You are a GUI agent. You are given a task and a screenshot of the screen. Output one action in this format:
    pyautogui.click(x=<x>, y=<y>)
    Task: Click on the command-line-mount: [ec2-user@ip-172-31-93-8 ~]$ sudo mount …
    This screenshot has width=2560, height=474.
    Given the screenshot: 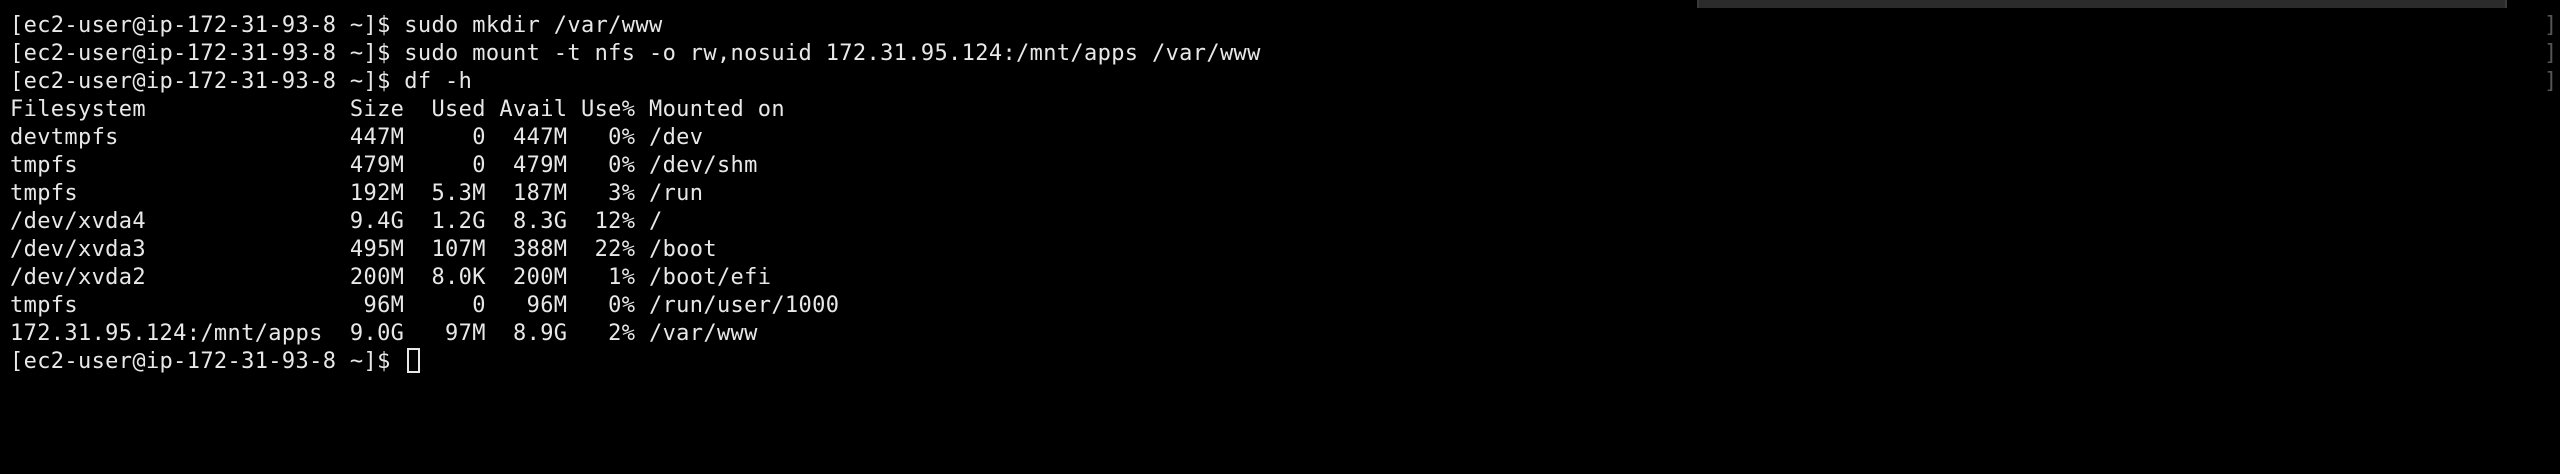 What is the action you would take?
    pyautogui.click(x=635, y=53)
    